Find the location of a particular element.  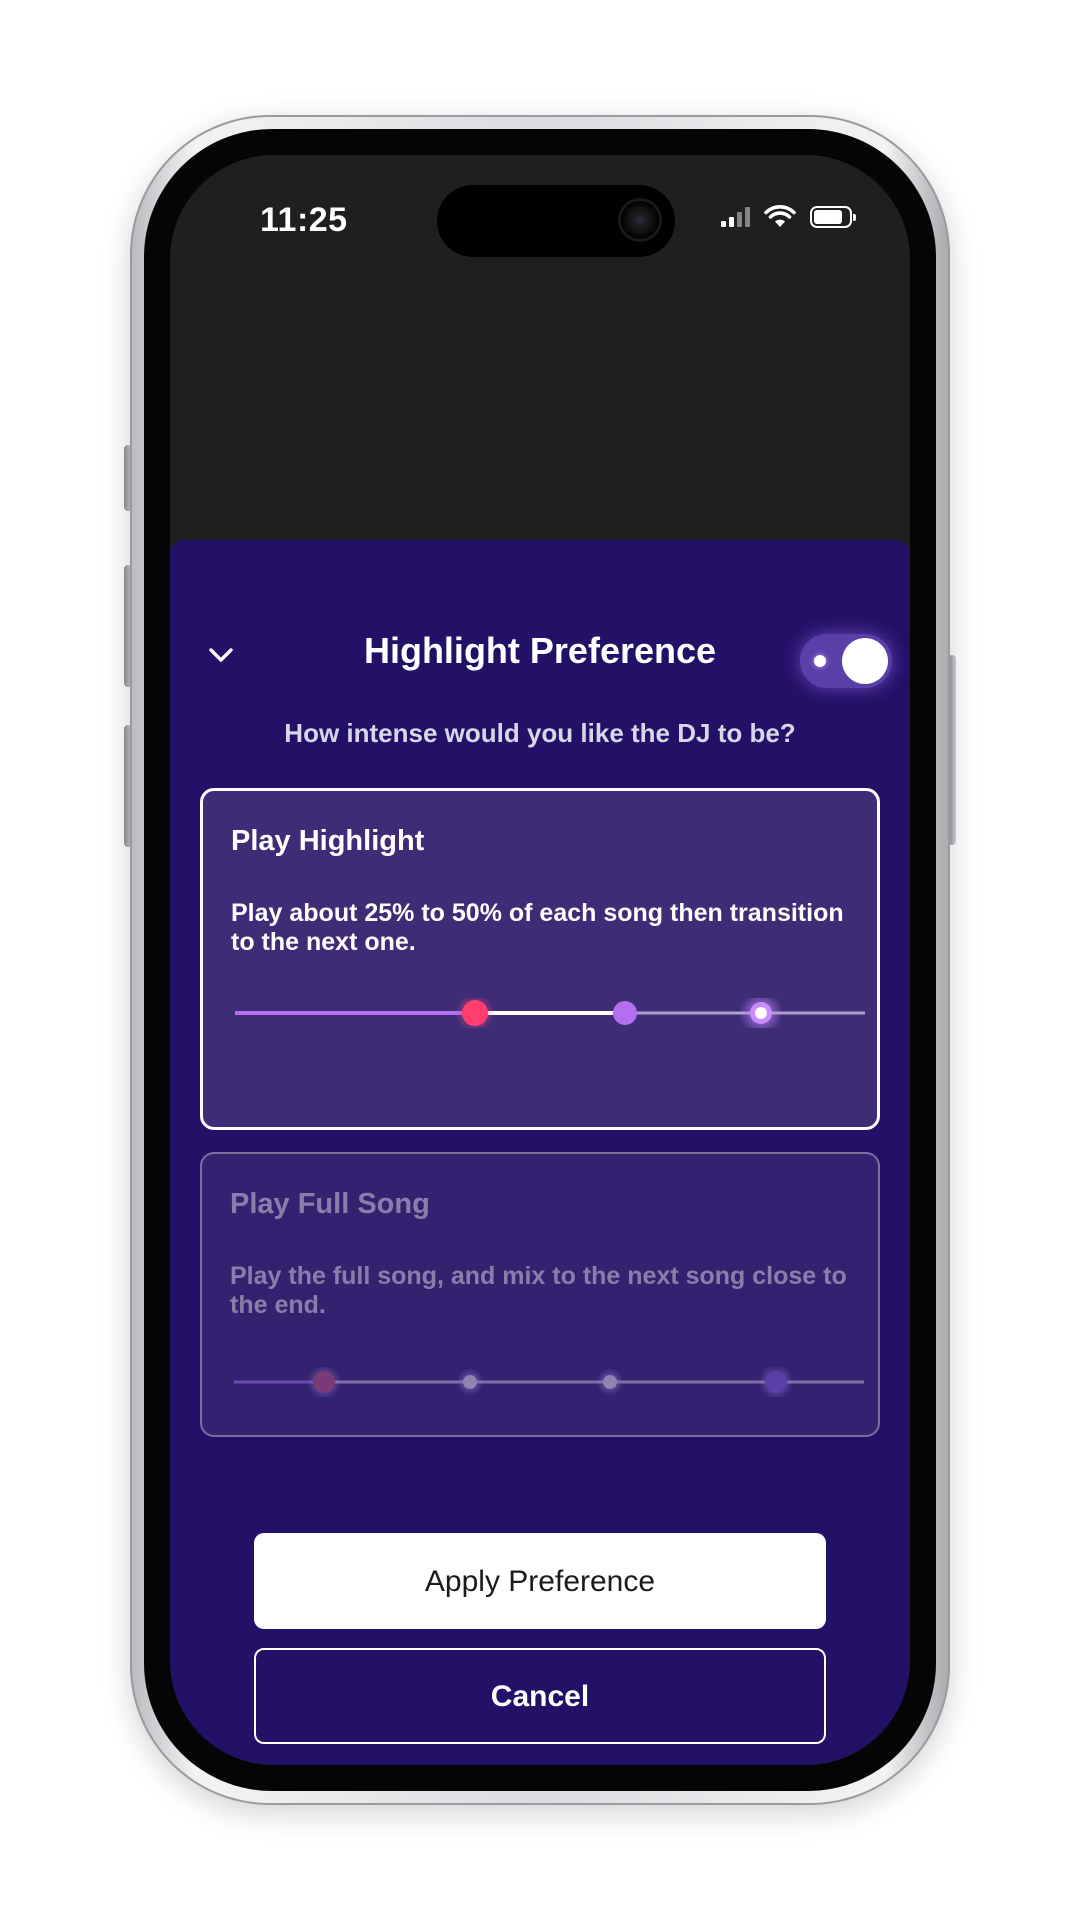

option-title: Play Highlight is located at coordinates (328, 841).